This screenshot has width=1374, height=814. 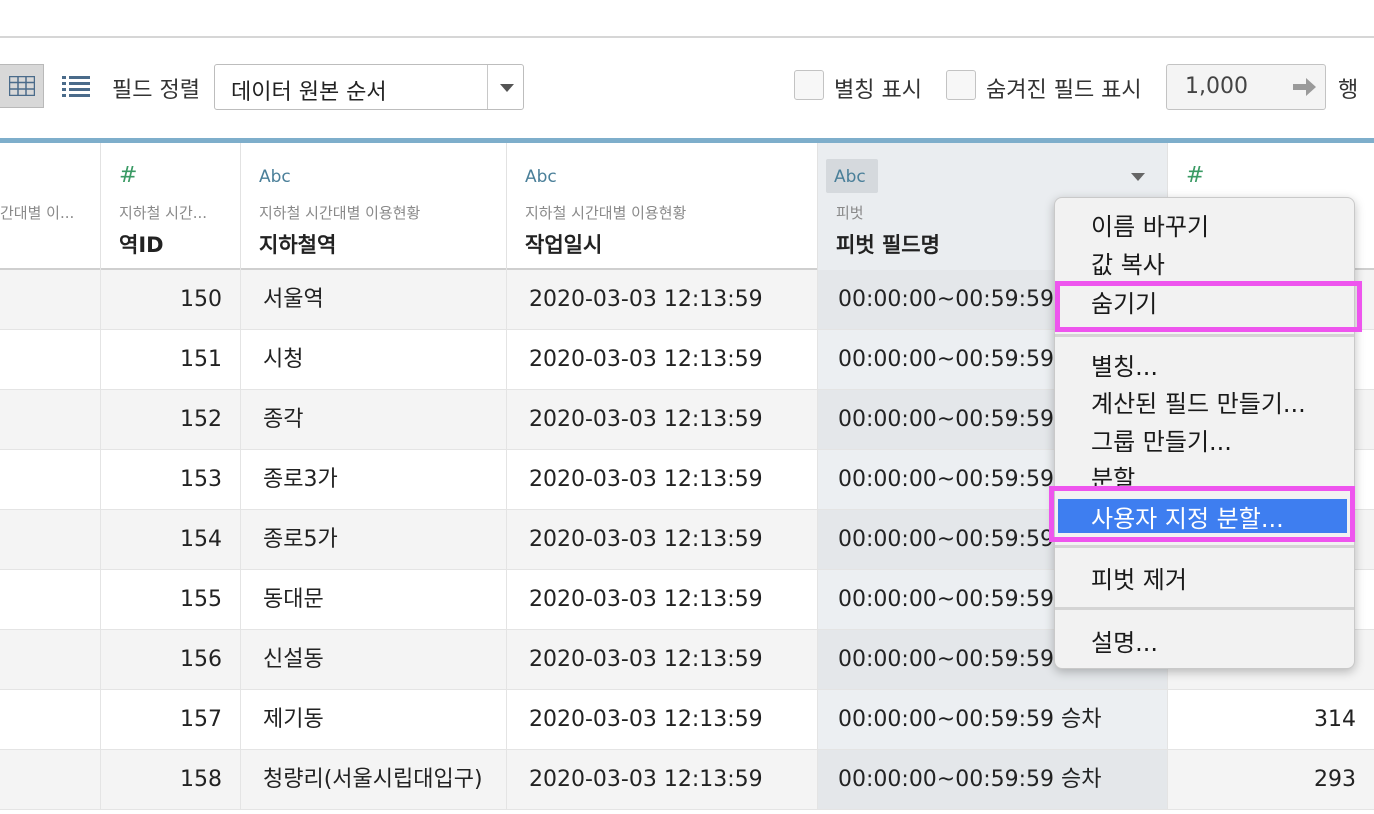 What do you see at coordinates (809, 85) in the screenshot?
I see `show-aliases-checkbox` at bounding box center [809, 85].